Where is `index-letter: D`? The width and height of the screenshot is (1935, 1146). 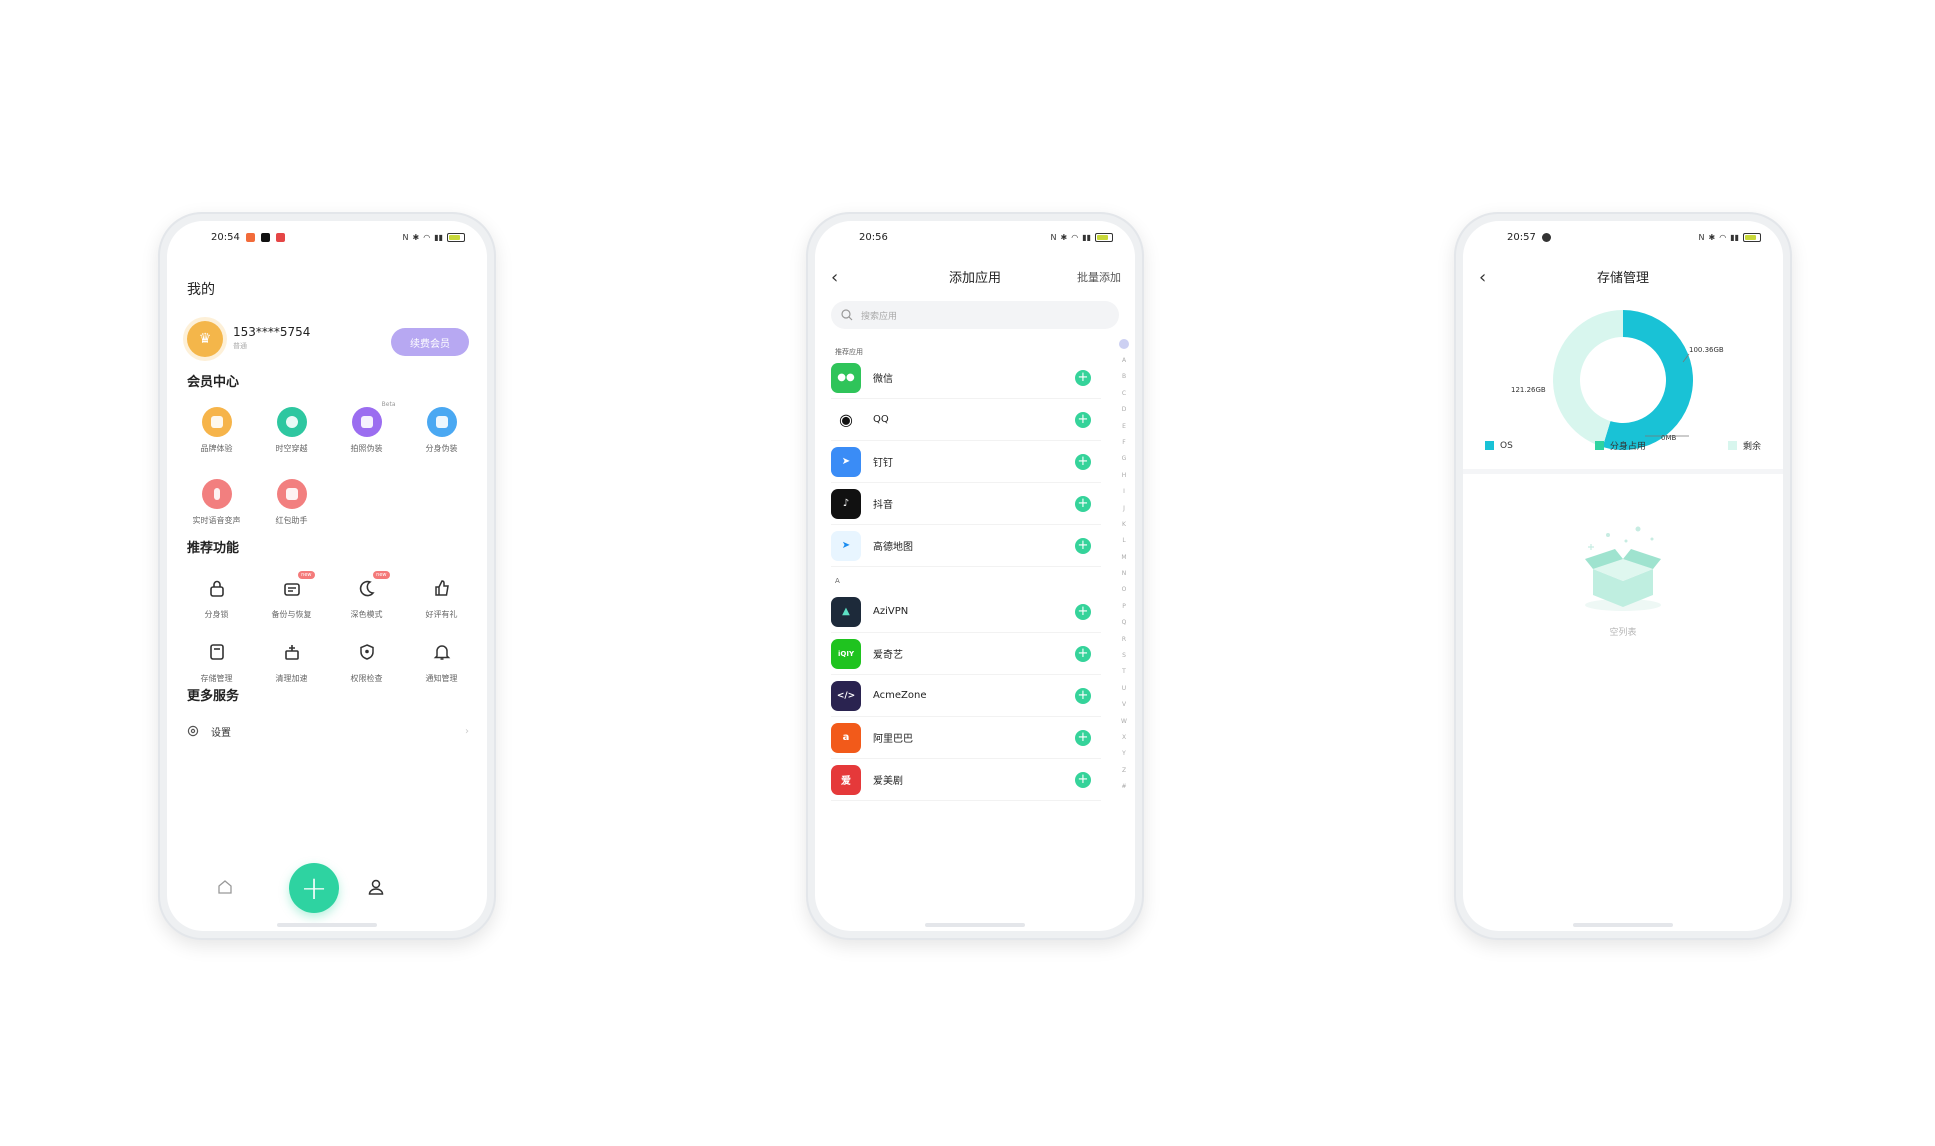 index-letter: D is located at coordinates (1124, 410).